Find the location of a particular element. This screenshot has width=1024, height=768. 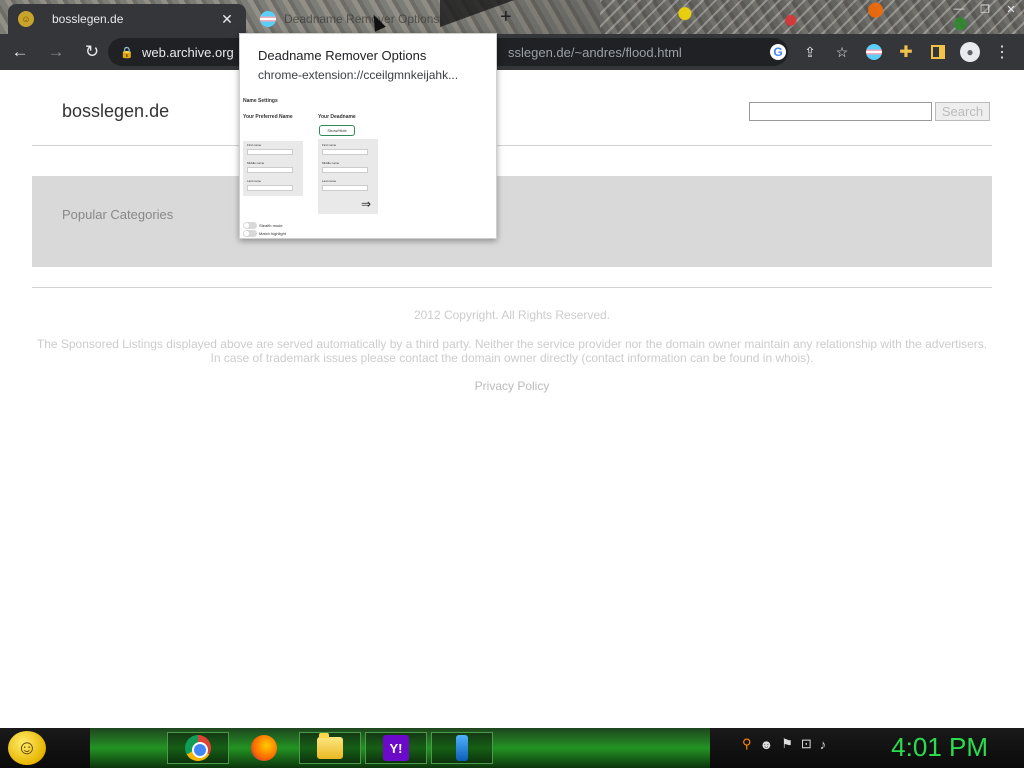

preview-deadname-label: Your Deadname is located at coordinates (337, 117).